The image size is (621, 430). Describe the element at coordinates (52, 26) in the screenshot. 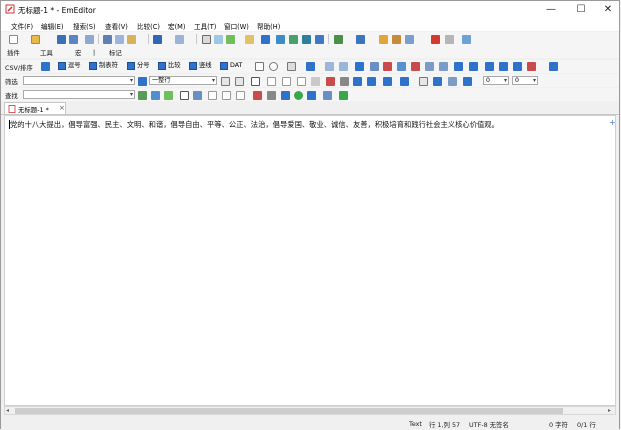

I see `menu-edit: 编辑(E)` at that location.